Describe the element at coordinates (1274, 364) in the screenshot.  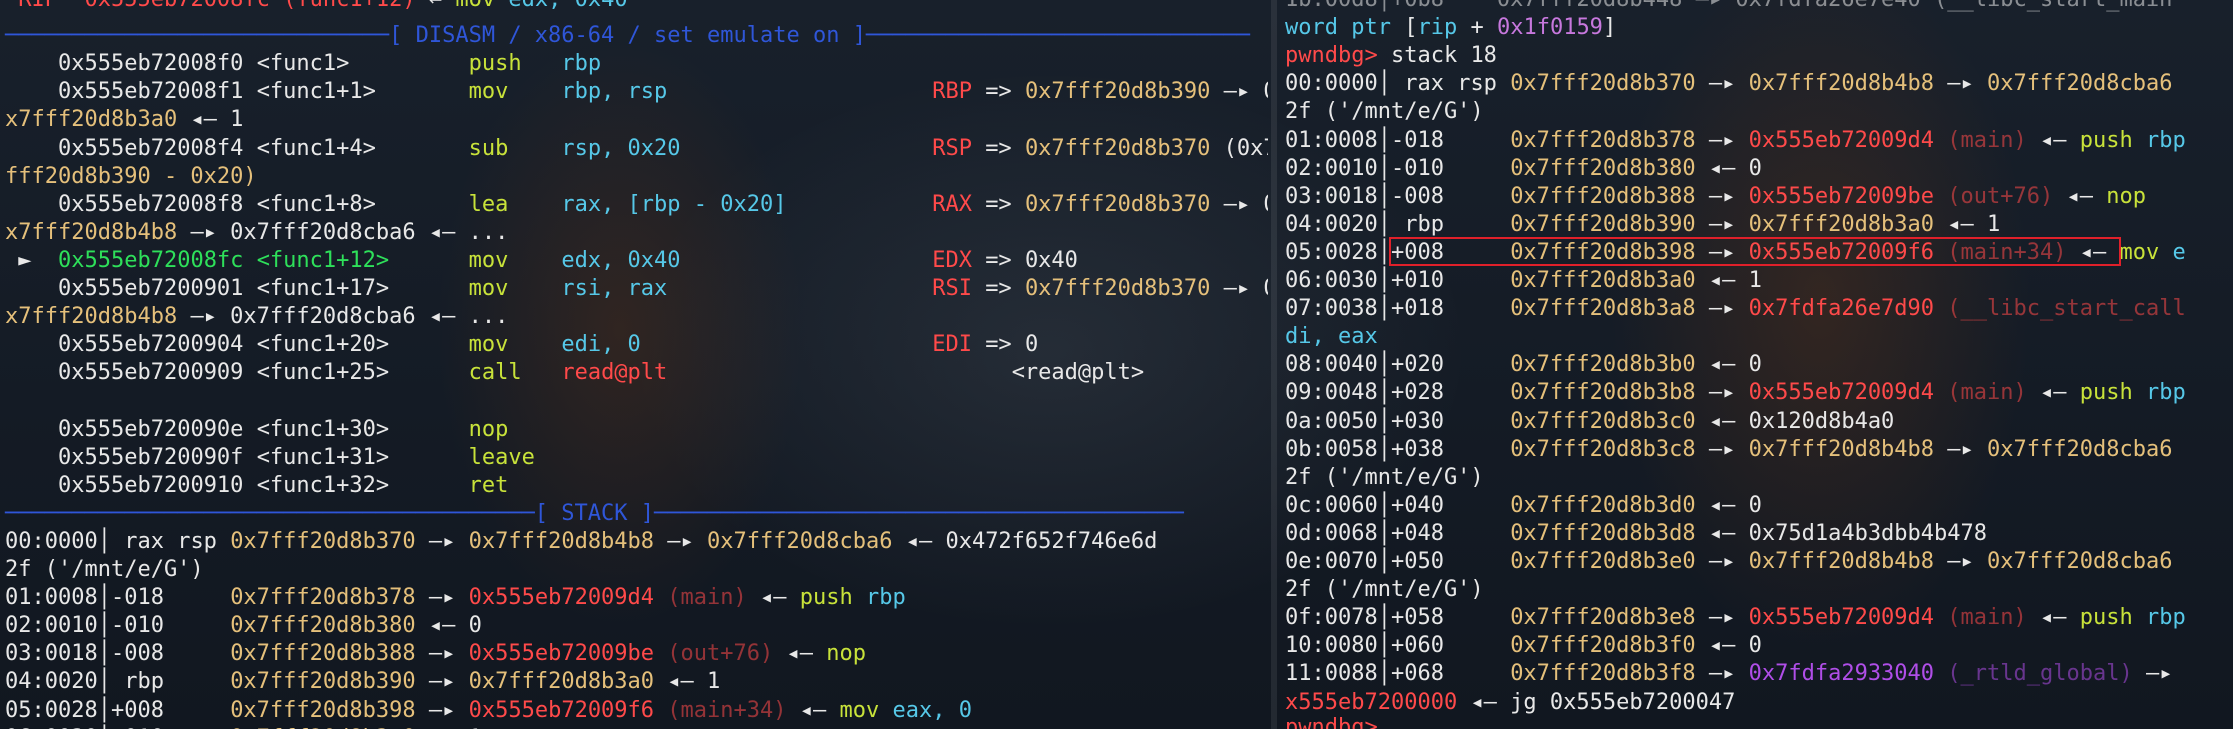
I see `pane-divider` at that location.